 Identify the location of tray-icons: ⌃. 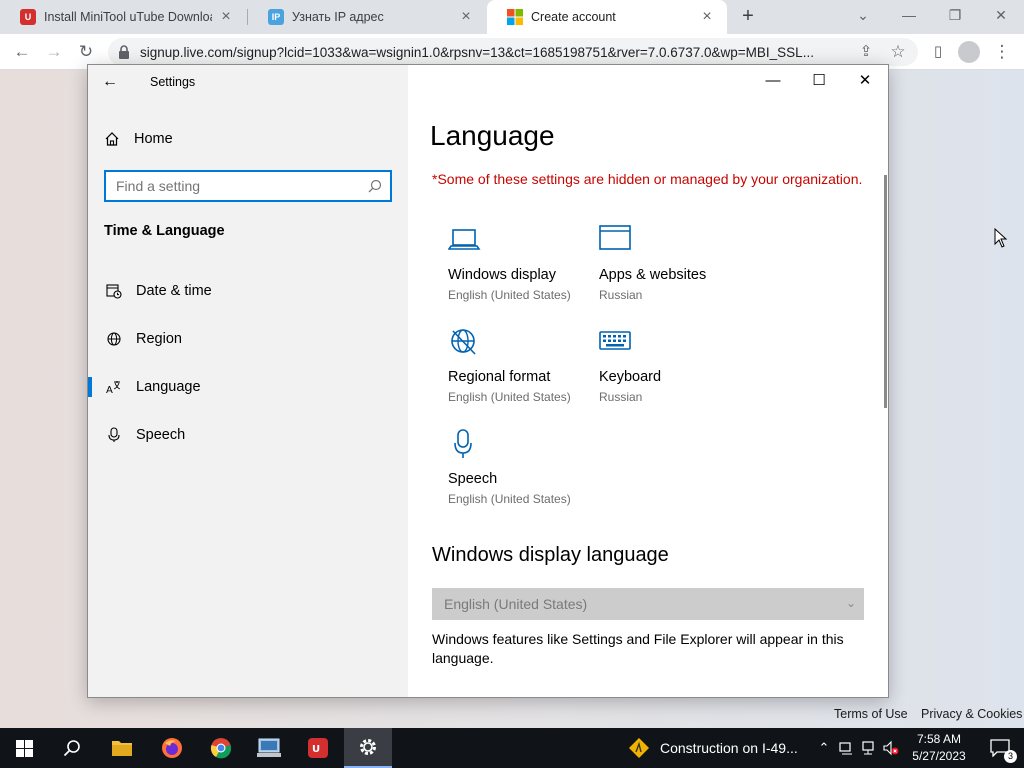
(858, 748).